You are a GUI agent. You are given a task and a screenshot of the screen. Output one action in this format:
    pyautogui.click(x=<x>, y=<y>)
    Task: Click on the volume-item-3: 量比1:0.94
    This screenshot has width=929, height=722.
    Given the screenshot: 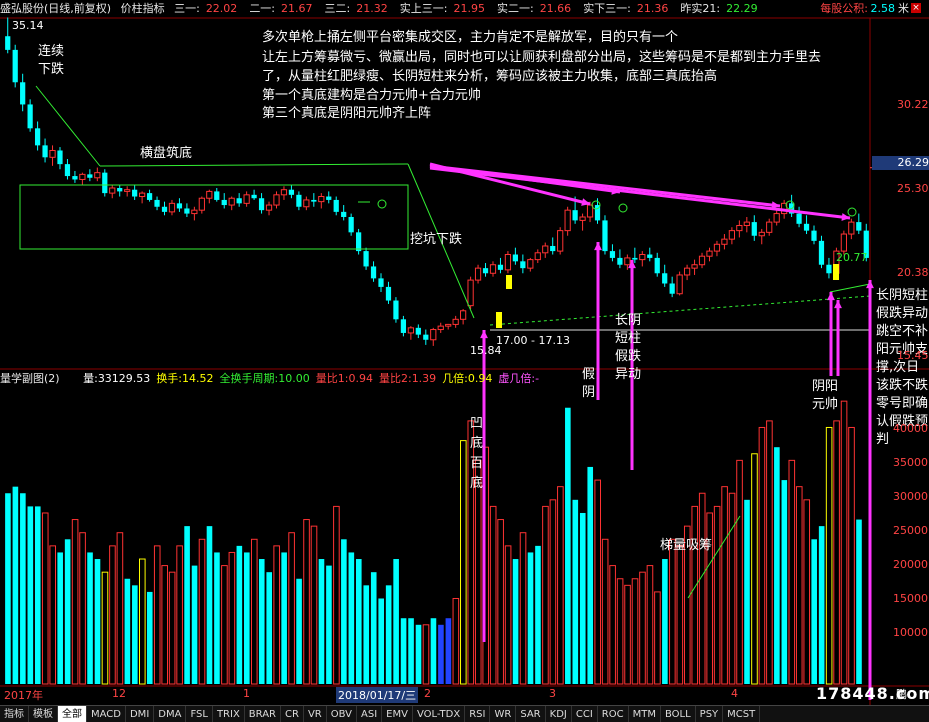 What is the action you would take?
    pyautogui.click(x=344, y=378)
    